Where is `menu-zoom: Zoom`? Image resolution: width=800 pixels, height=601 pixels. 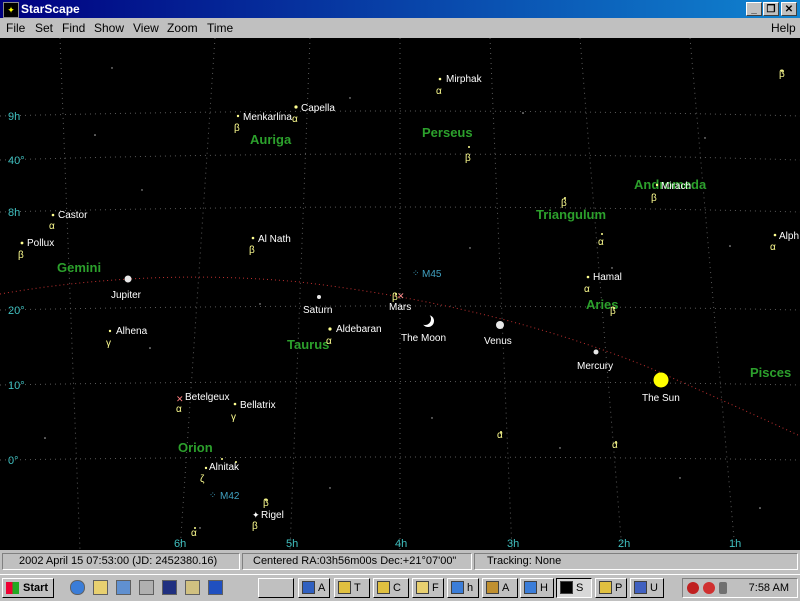 menu-zoom: Zoom is located at coordinates (182, 28).